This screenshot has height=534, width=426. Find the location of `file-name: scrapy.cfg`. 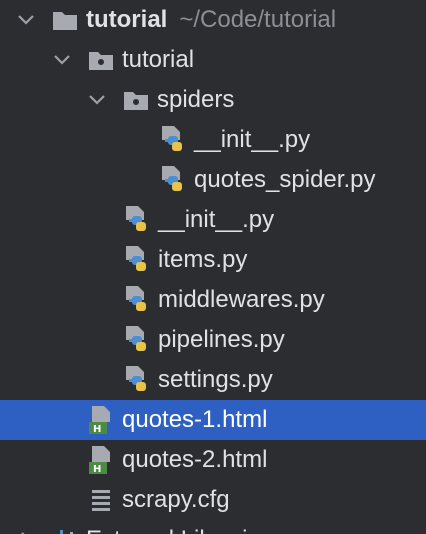

file-name: scrapy.cfg is located at coordinates (176, 499).